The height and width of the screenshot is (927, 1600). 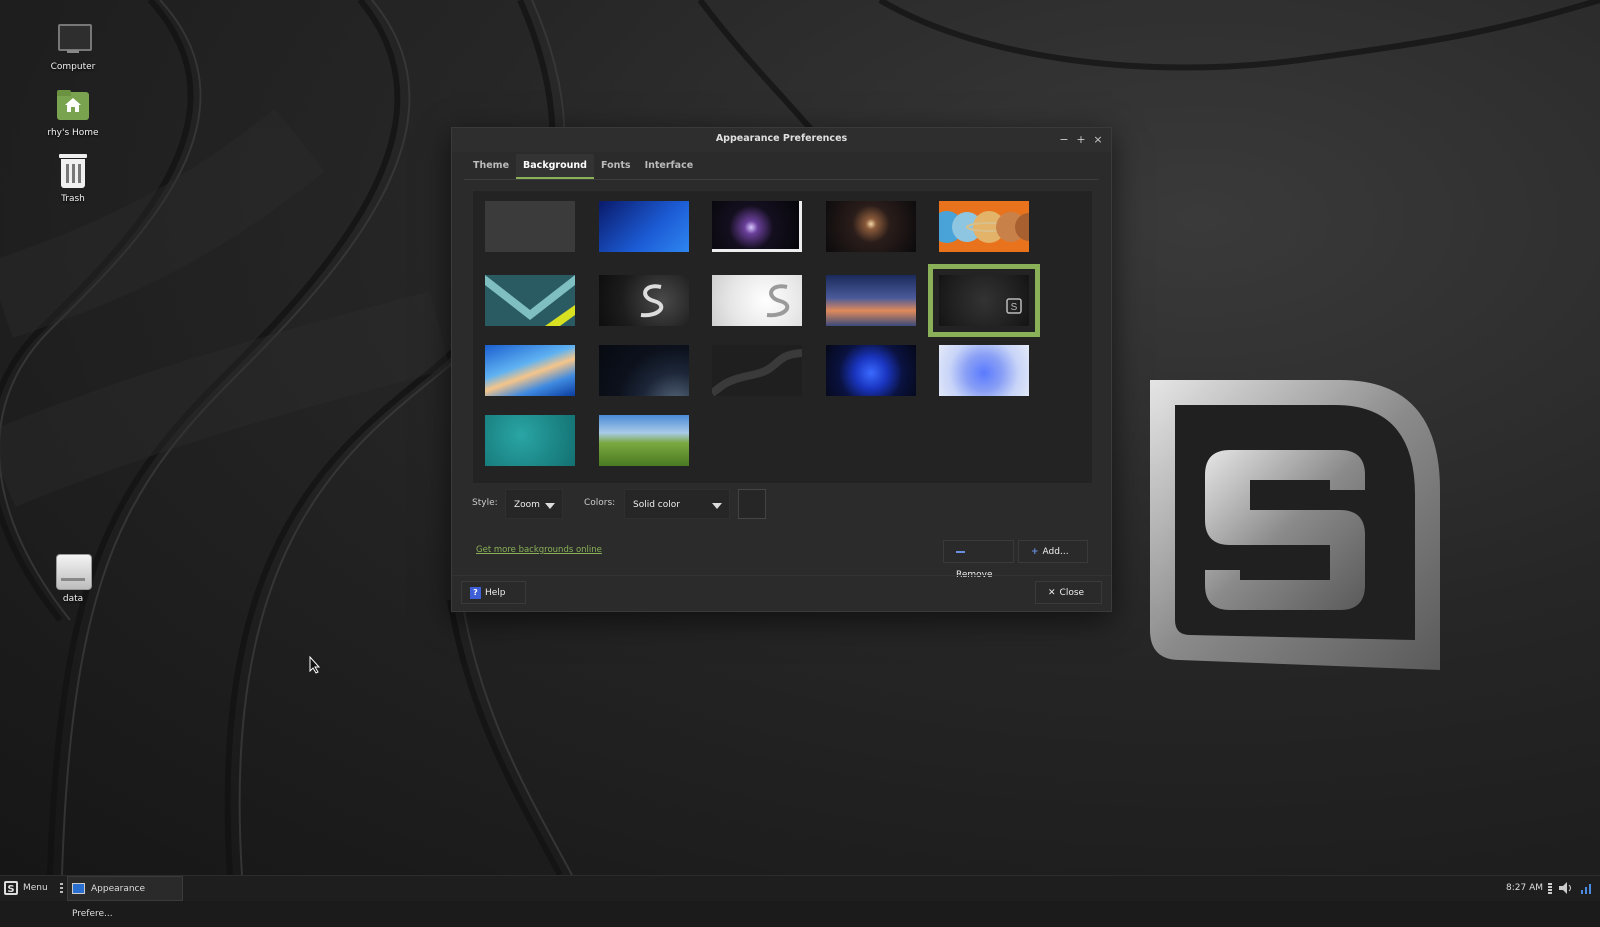 What do you see at coordinates (871, 370) in the screenshot?
I see `background-thumb-blue-bloom` at bounding box center [871, 370].